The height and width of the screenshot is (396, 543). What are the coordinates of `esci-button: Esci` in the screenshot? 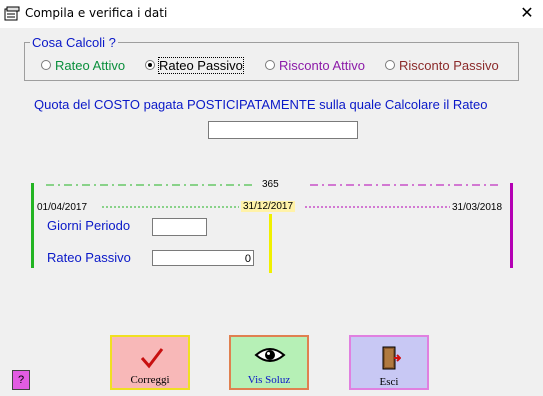 It's located at (389, 362).